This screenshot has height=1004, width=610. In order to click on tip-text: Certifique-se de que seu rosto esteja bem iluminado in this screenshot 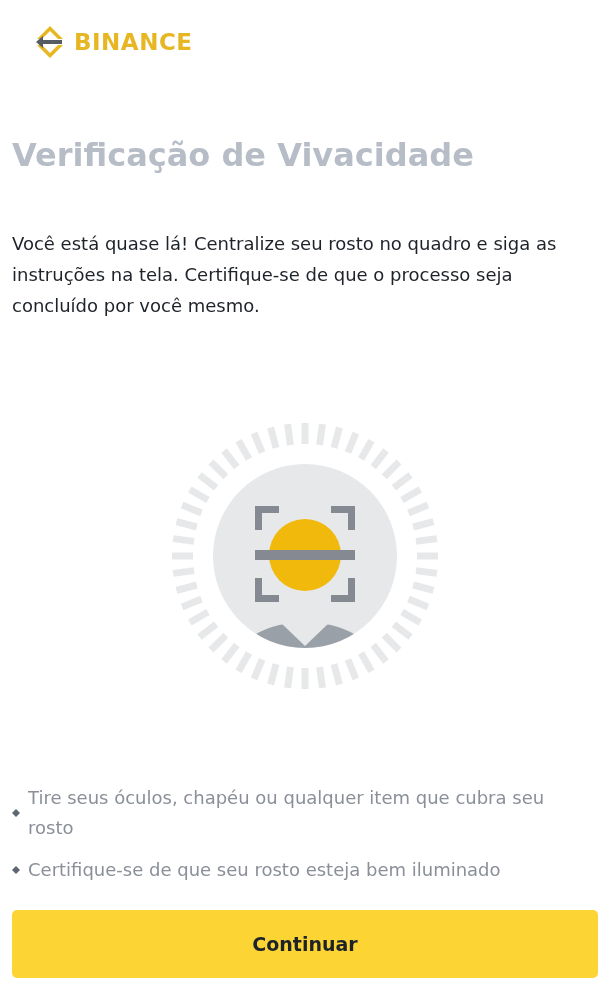, I will do `click(265, 870)`.